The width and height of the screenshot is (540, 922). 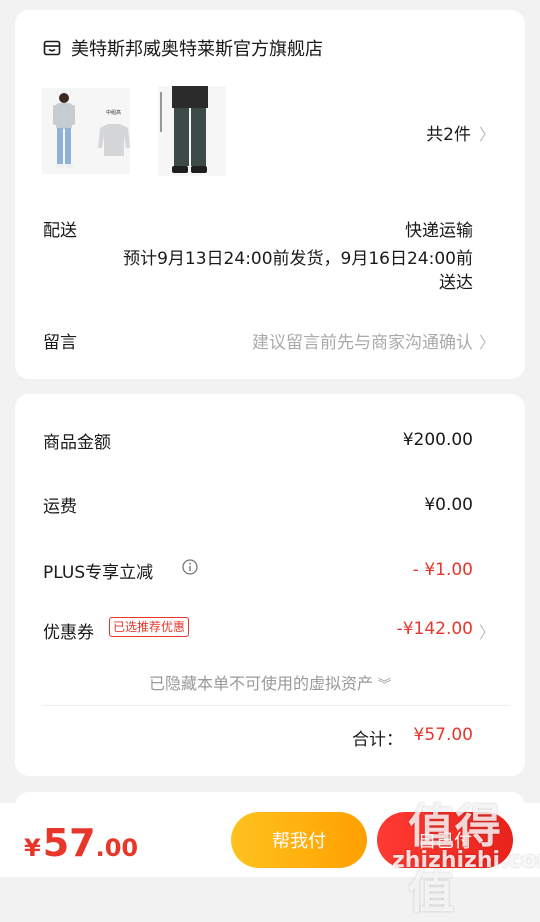 I want to click on jeans-photo, so click(x=192, y=131).